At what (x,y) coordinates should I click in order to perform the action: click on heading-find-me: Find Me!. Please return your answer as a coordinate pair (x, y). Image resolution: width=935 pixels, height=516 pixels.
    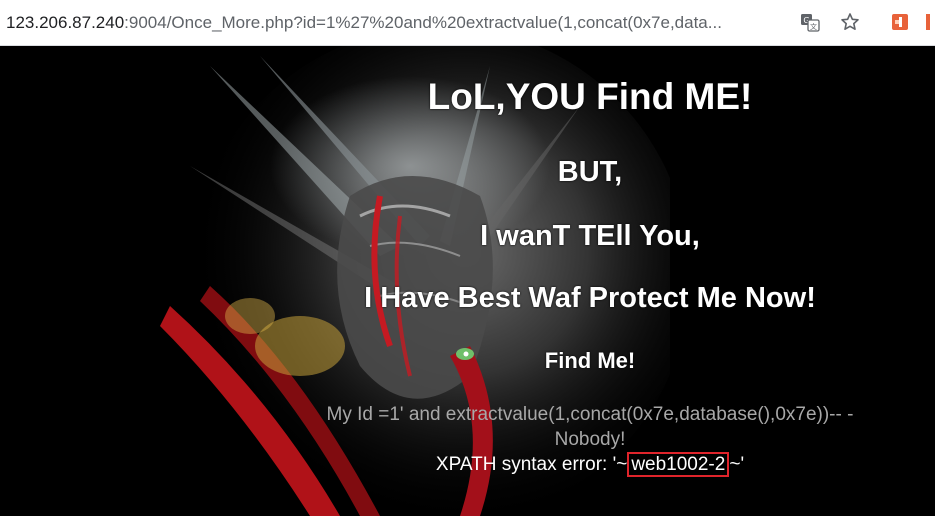
    Looking at the image, I should click on (590, 360).